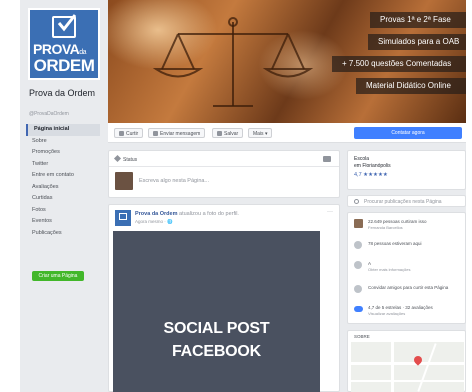 This screenshot has height=392, width=472. I want to click on save-button: Salvar, so click(228, 133).